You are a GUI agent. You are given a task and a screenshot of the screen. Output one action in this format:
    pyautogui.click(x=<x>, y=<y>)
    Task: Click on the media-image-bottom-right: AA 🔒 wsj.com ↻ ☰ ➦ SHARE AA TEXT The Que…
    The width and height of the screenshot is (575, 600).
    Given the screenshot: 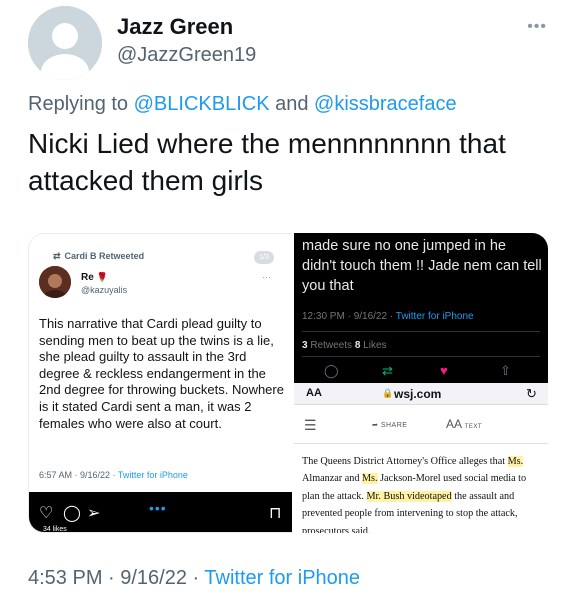 What is the action you would take?
    pyautogui.click(x=421, y=458)
    